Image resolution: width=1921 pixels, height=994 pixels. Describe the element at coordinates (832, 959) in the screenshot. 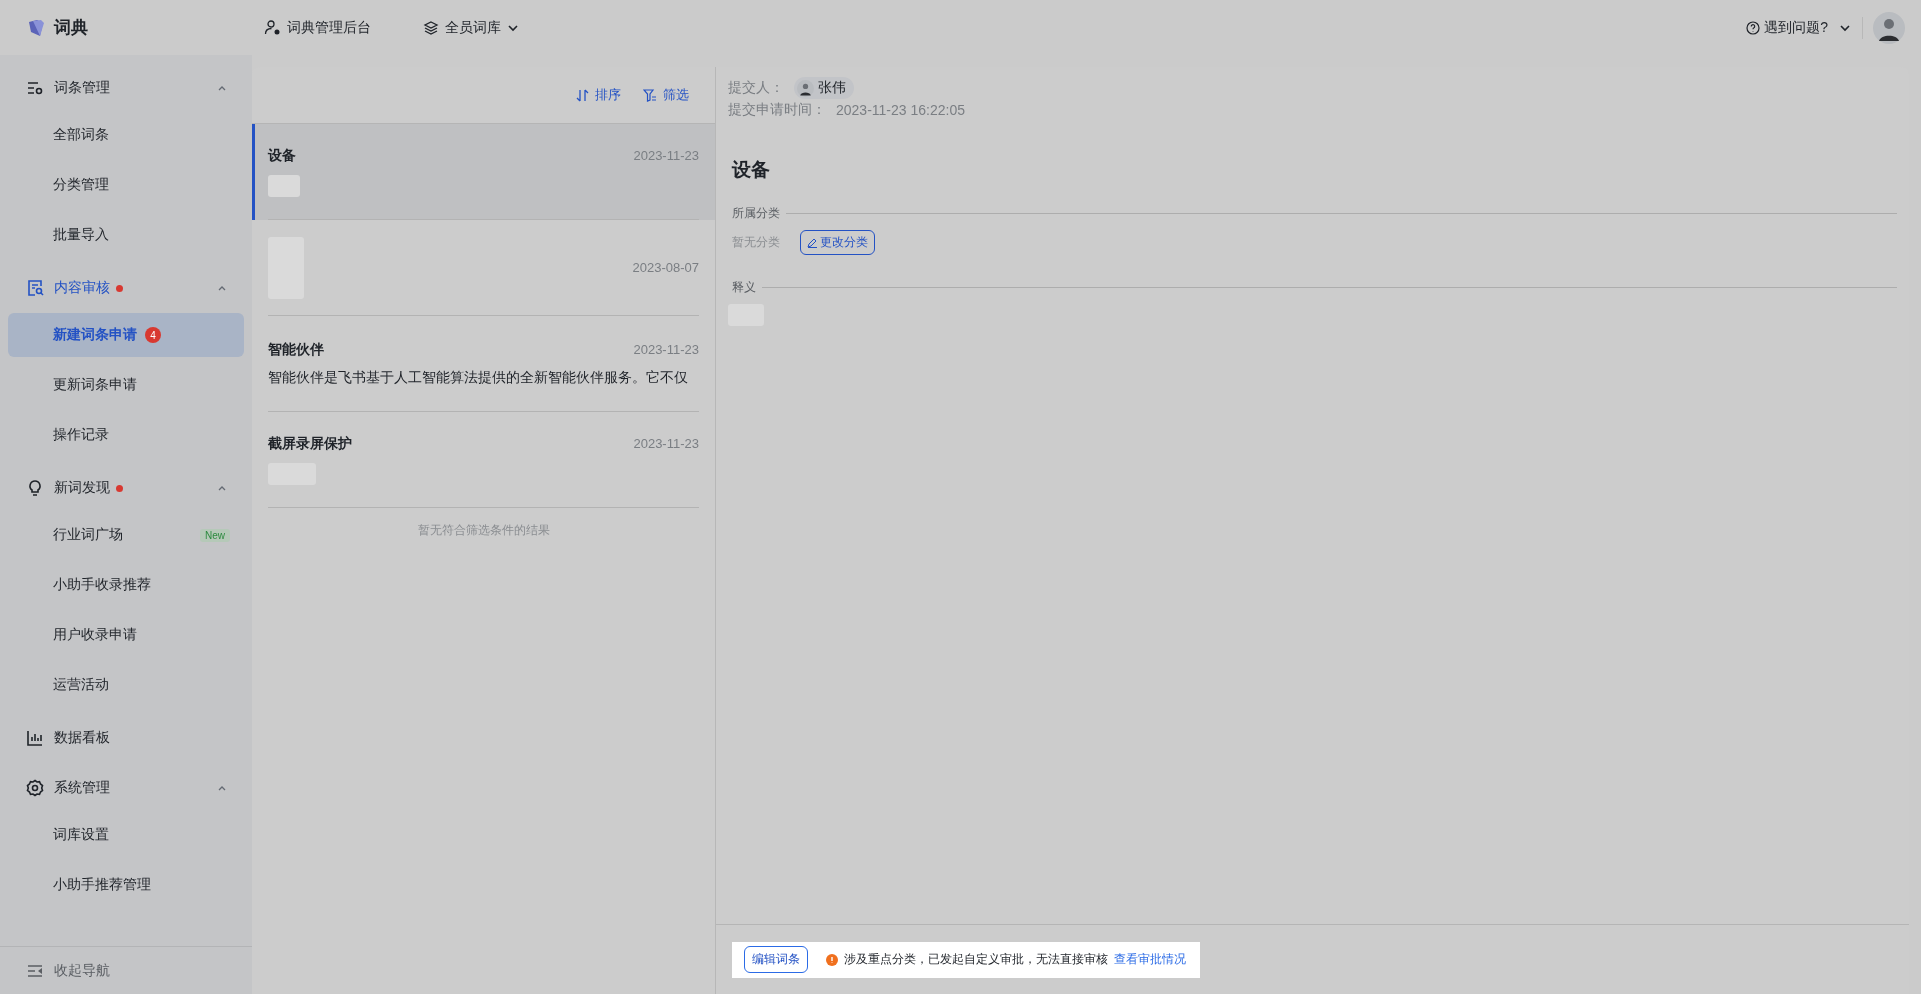

I see `warning-icon` at that location.